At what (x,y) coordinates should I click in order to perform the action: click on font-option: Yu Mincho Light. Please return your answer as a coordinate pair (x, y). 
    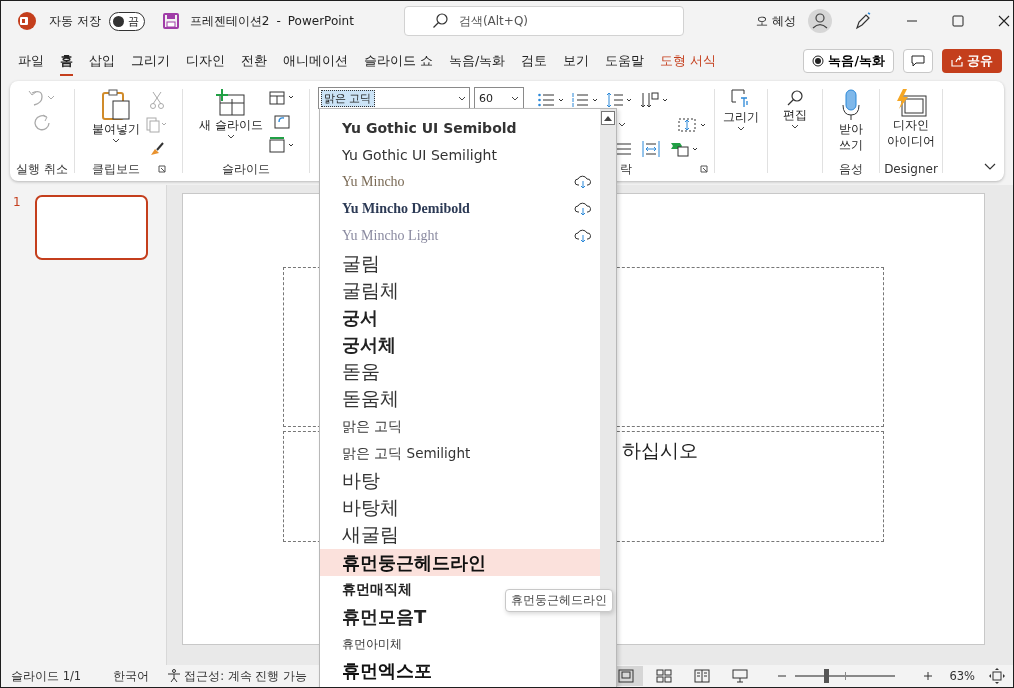
    Looking at the image, I should click on (460, 236).